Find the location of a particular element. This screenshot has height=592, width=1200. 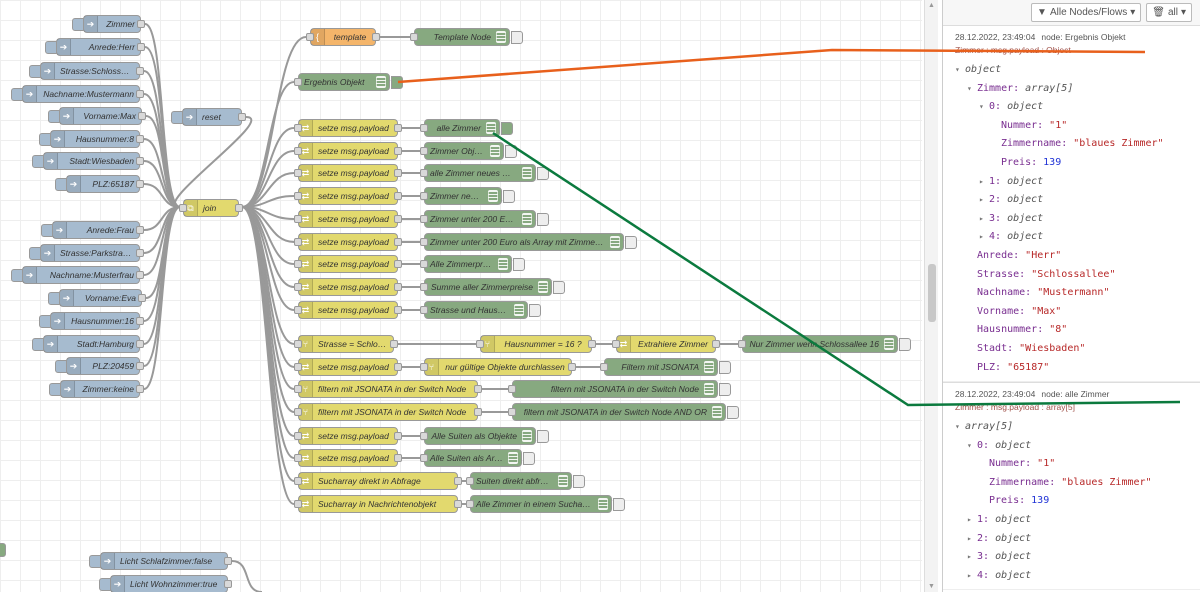

scroll-up-icon: ▲ is located at coordinates (931, 5).